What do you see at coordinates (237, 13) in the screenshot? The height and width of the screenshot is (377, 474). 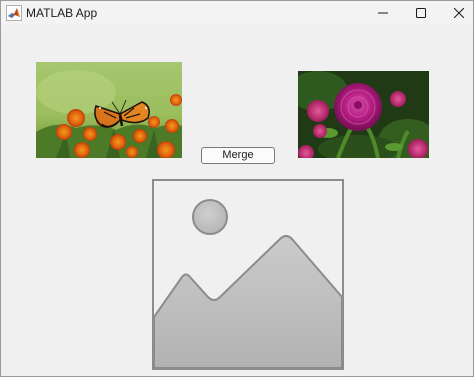 I see `title-bar: MATLAB App` at bounding box center [237, 13].